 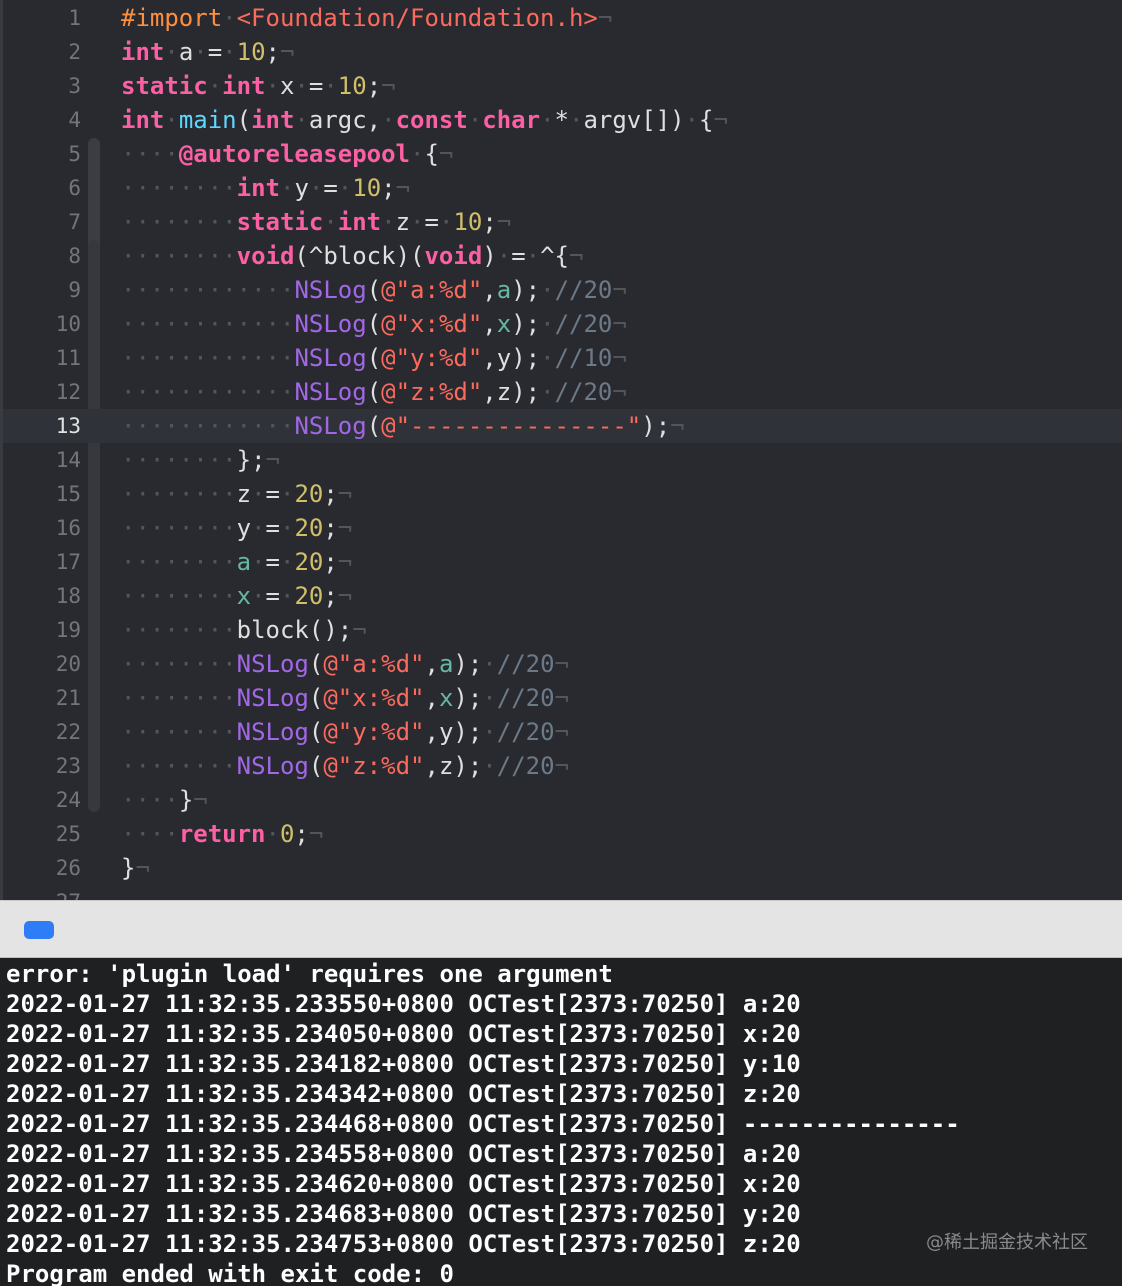 I want to click on line-number: 5, so click(x=42, y=154).